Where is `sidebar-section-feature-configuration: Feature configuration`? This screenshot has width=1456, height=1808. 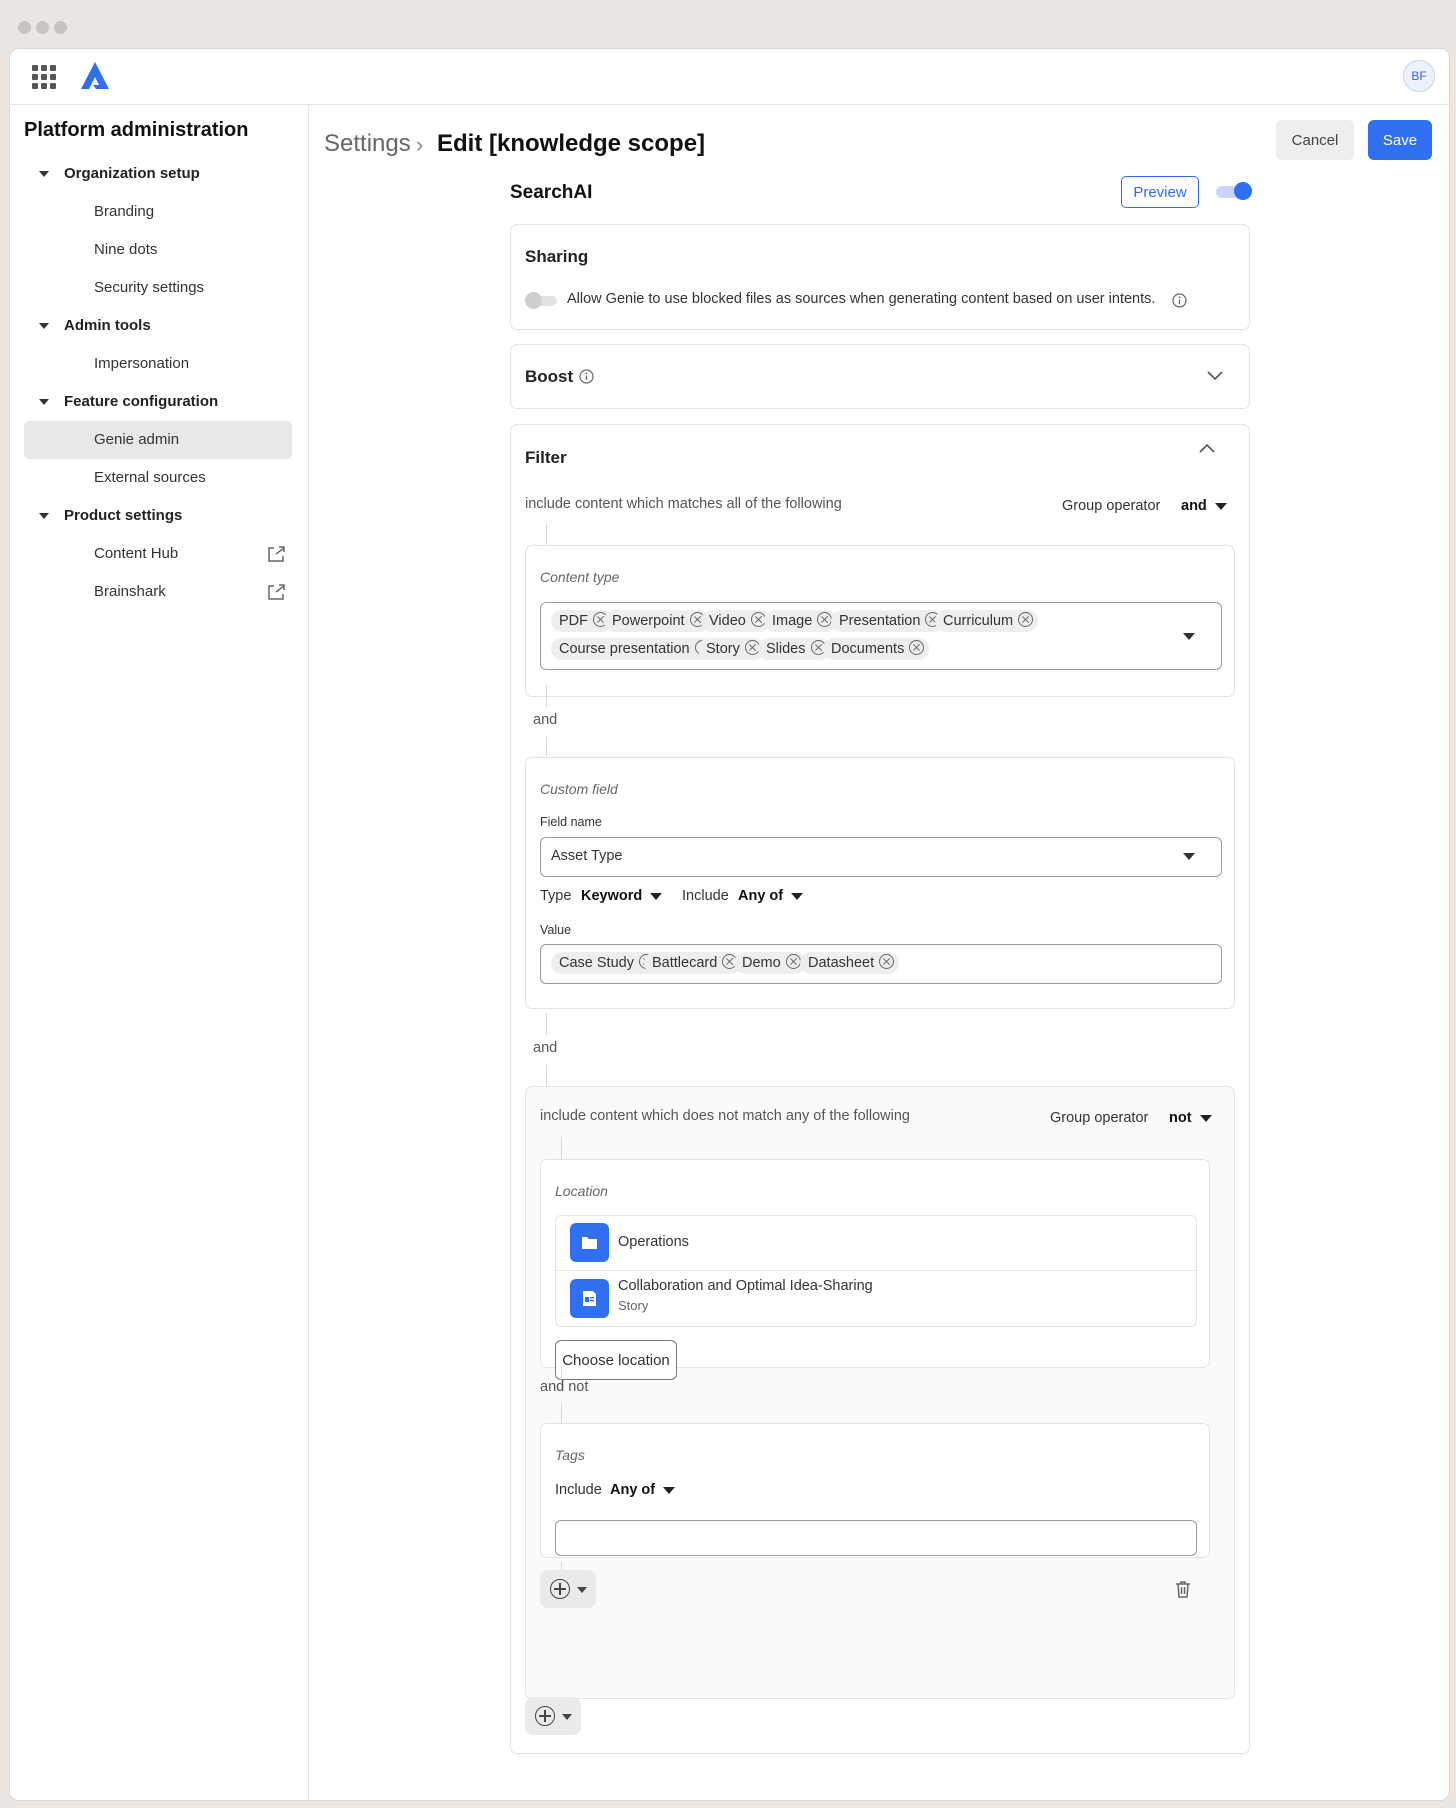 sidebar-section-feature-configuration: Feature configuration is located at coordinates (158, 402).